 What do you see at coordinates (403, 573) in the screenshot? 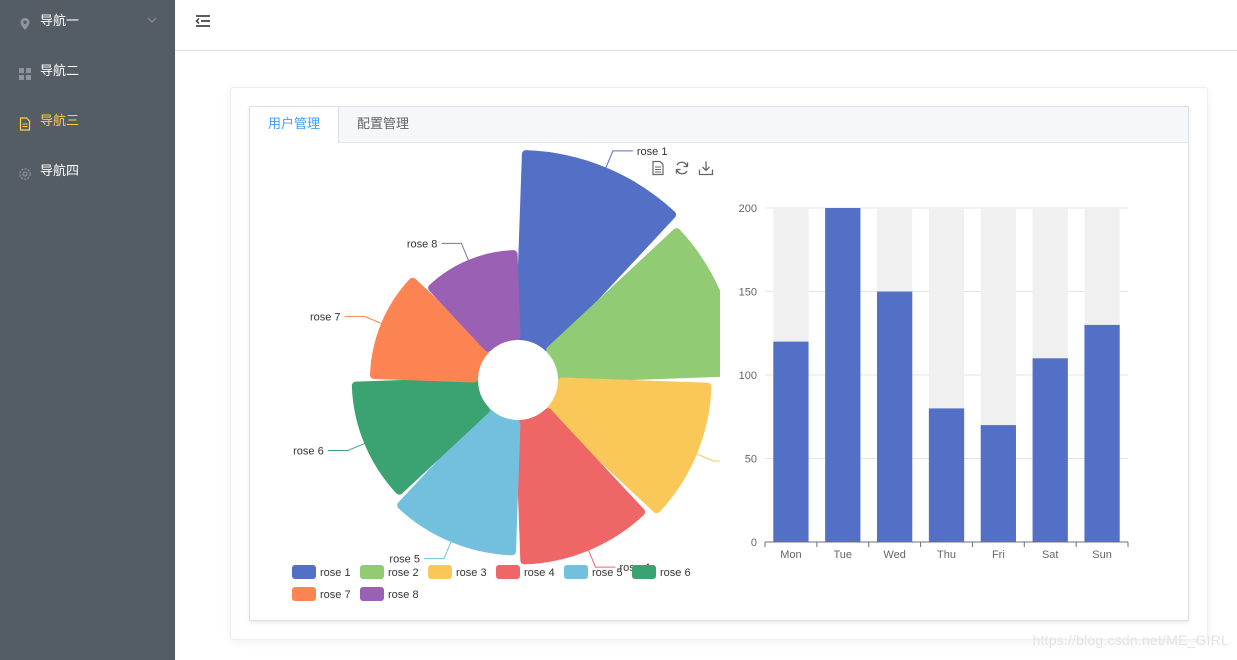
I see `legend-label: rose 2` at bounding box center [403, 573].